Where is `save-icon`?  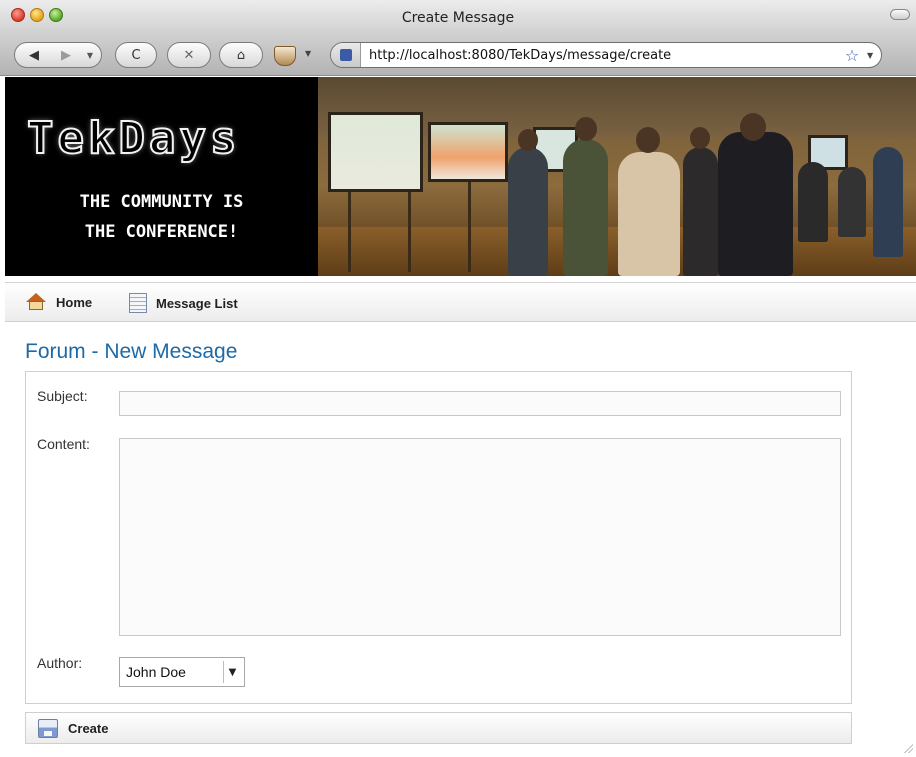 save-icon is located at coordinates (48, 728).